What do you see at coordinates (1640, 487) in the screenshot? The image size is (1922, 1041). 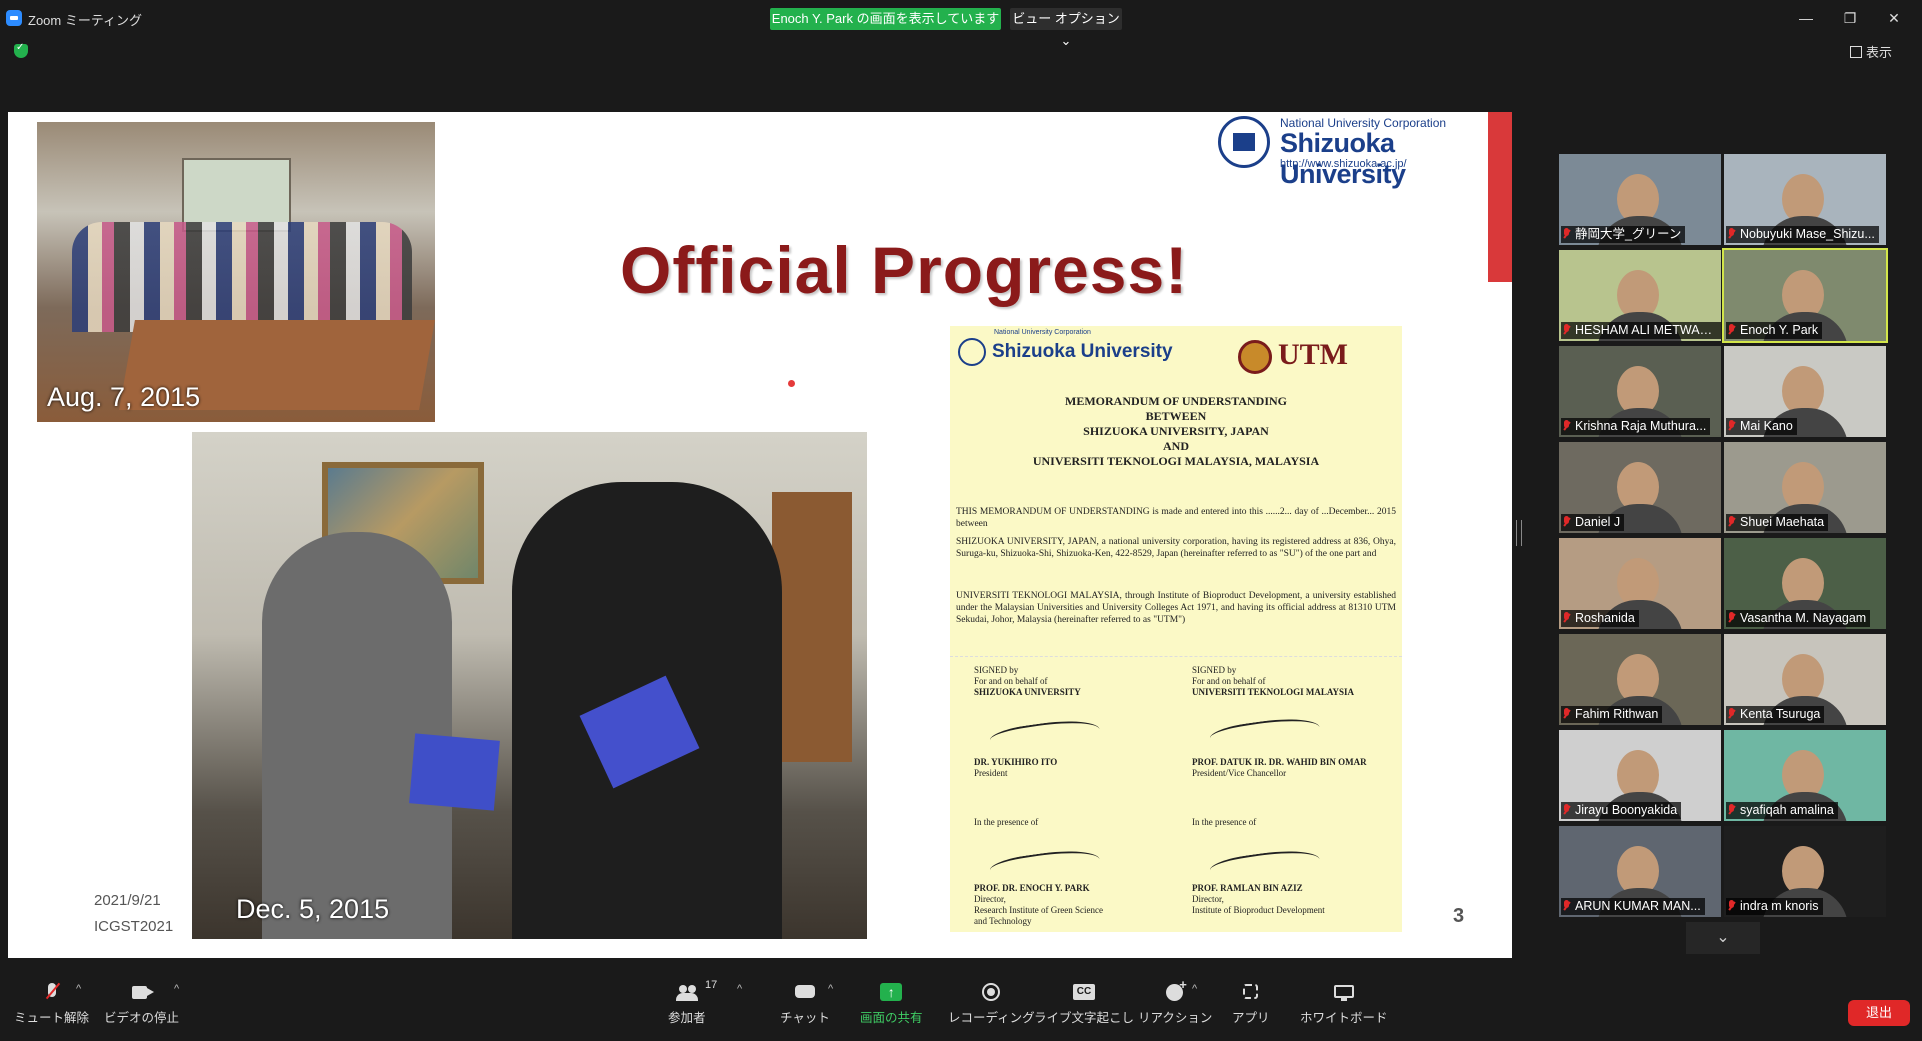 I see `participant-tile: Daniel J` at bounding box center [1640, 487].